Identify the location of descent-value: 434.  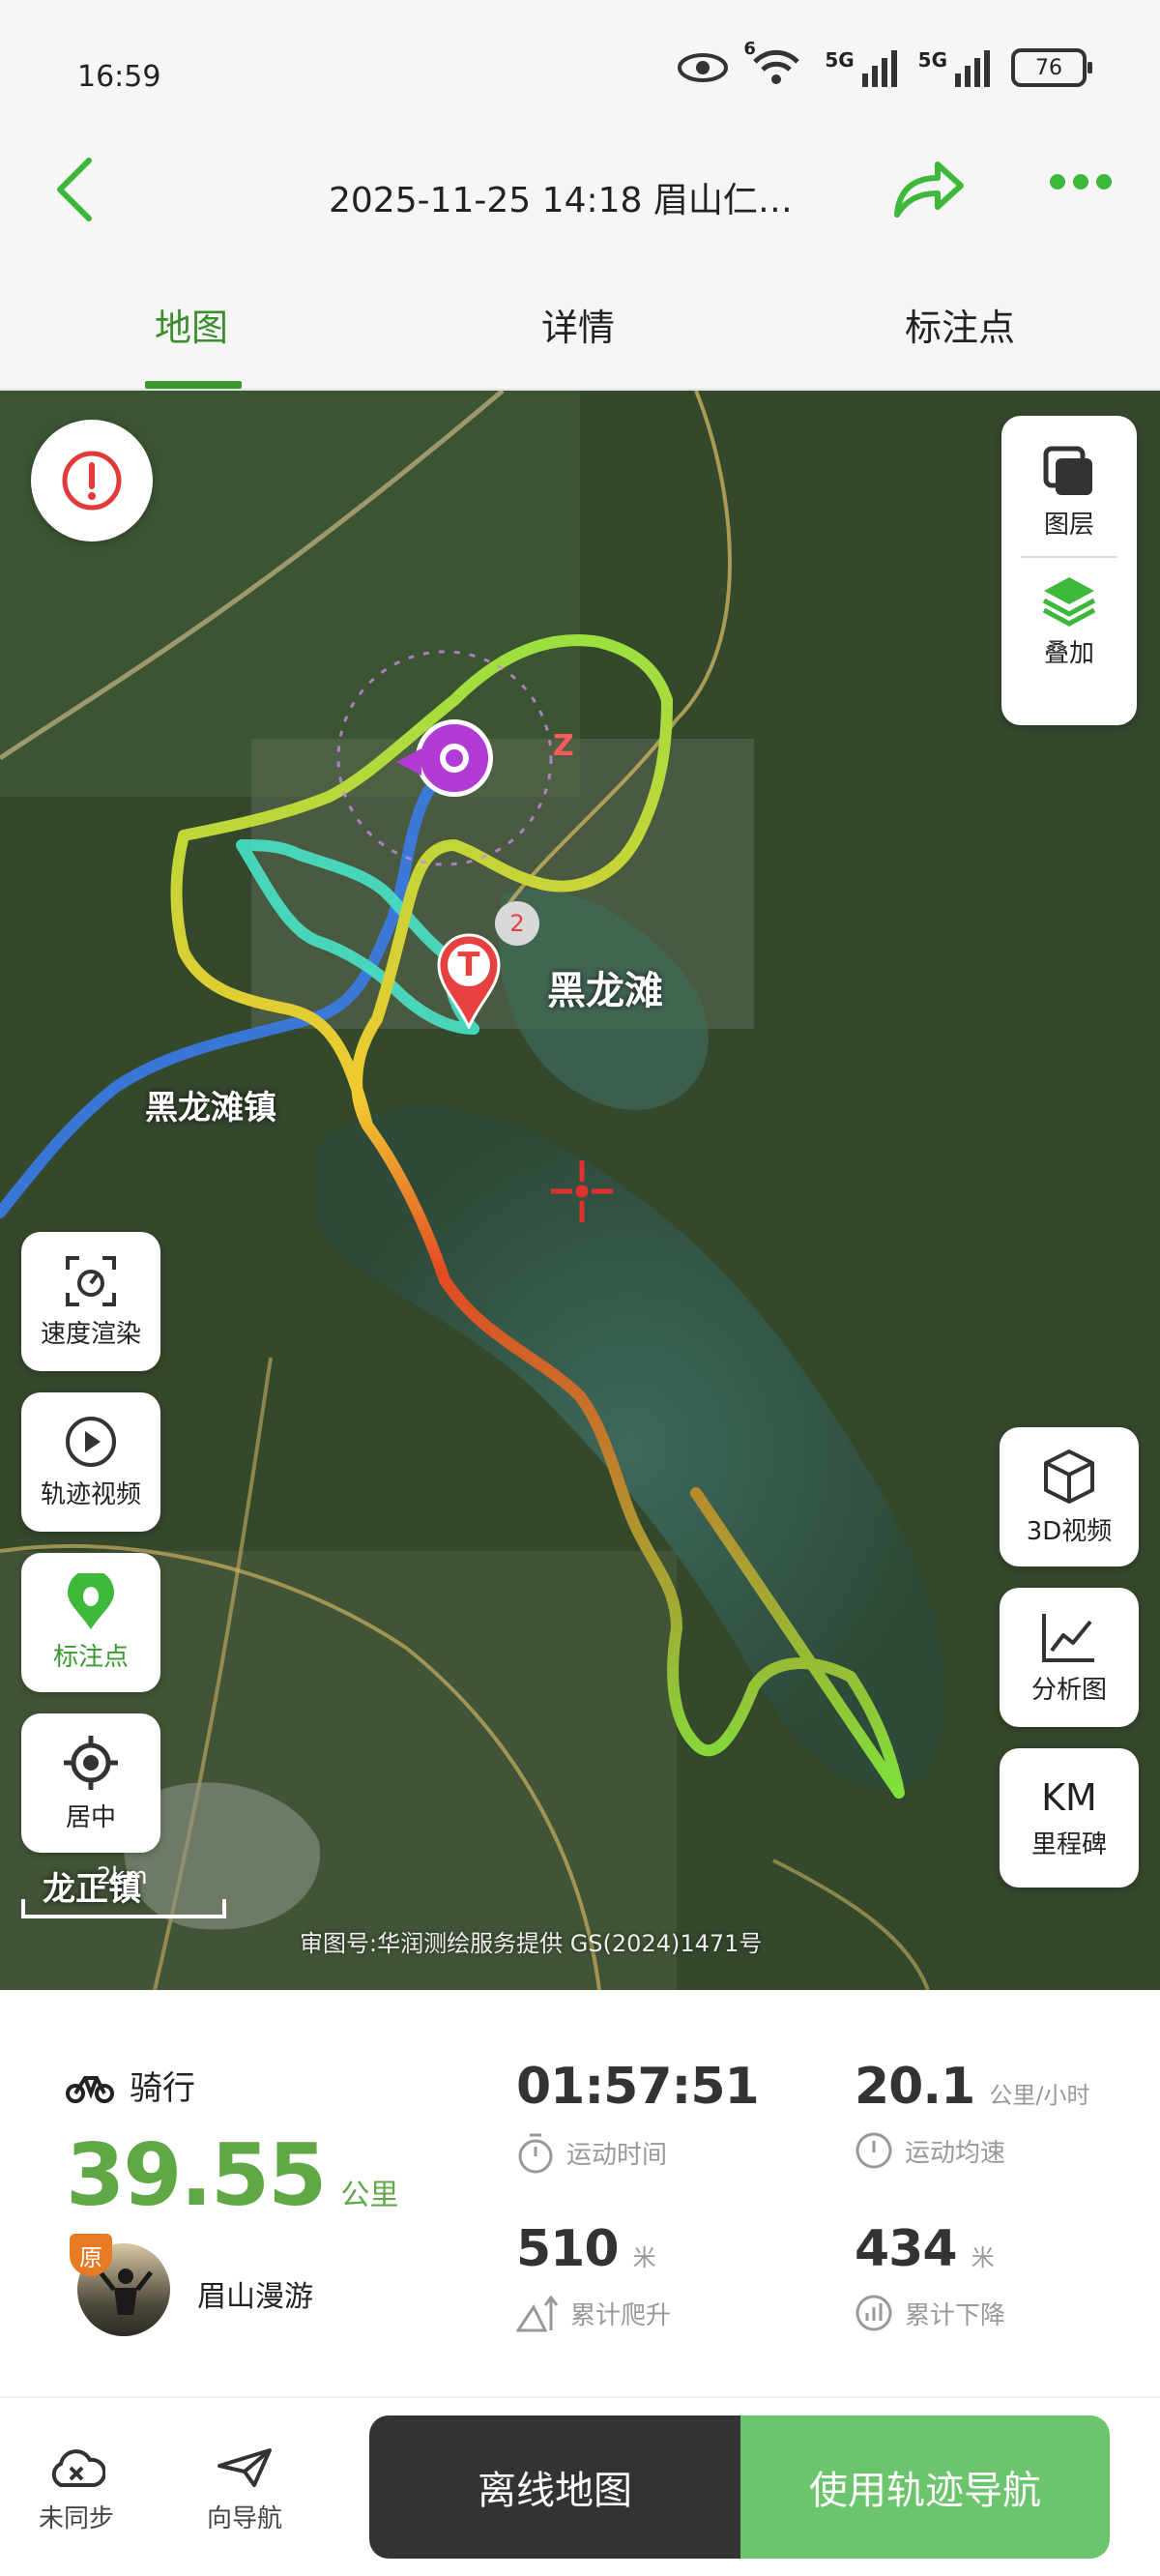
(907, 2249).